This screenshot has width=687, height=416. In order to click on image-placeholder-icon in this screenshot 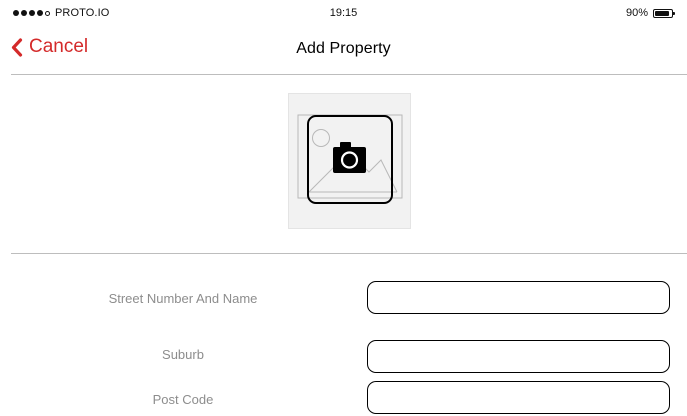, I will do `click(350, 159)`.